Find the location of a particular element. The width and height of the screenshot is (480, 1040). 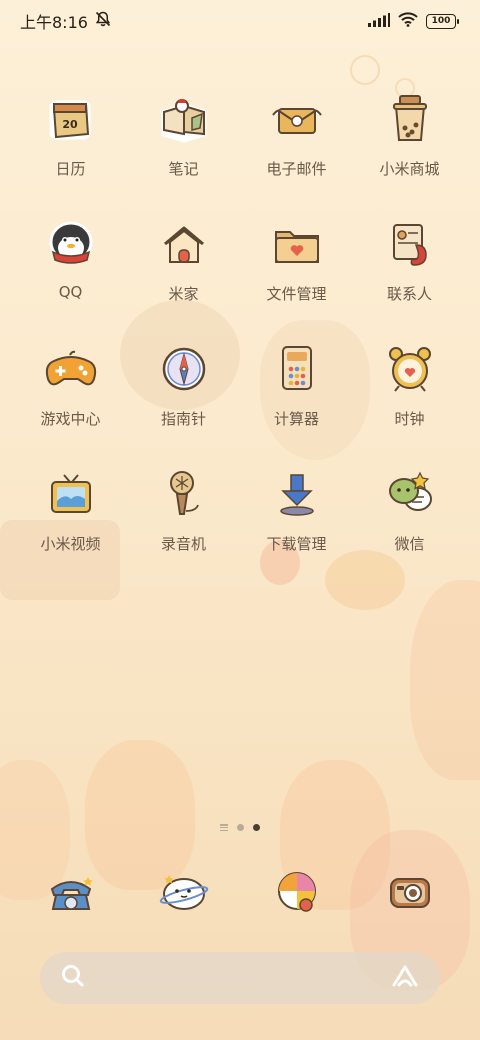

page-dot is located at coordinates (240, 827).